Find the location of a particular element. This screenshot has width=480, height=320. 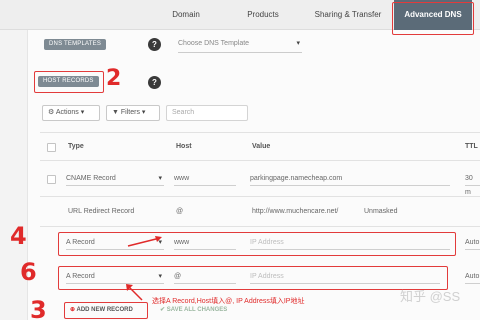

record-type-value: CNAME Record is located at coordinates (91, 178).